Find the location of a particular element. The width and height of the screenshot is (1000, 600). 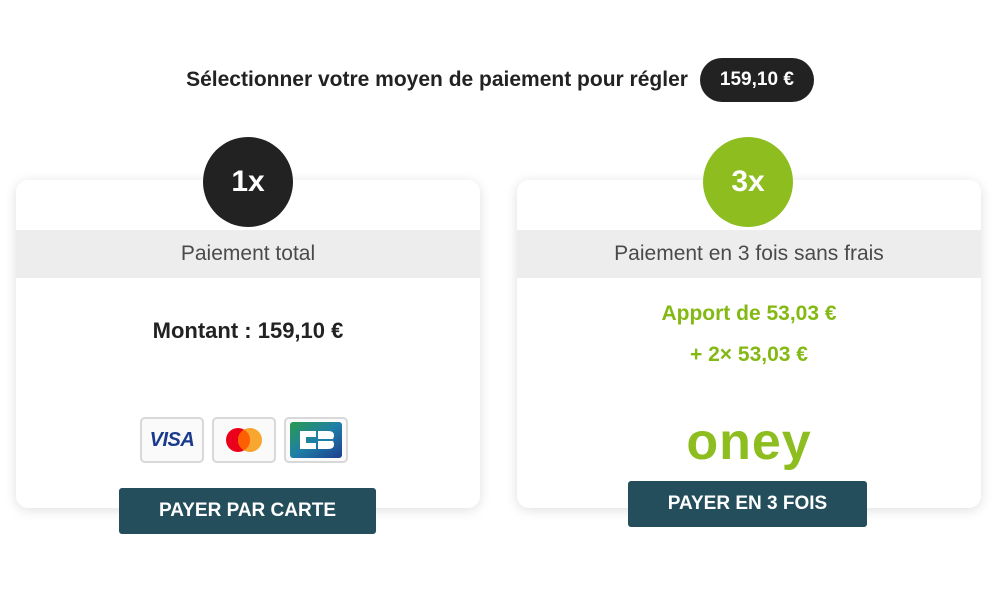

visa-logo-text: VISA is located at coordinates (172, 439).